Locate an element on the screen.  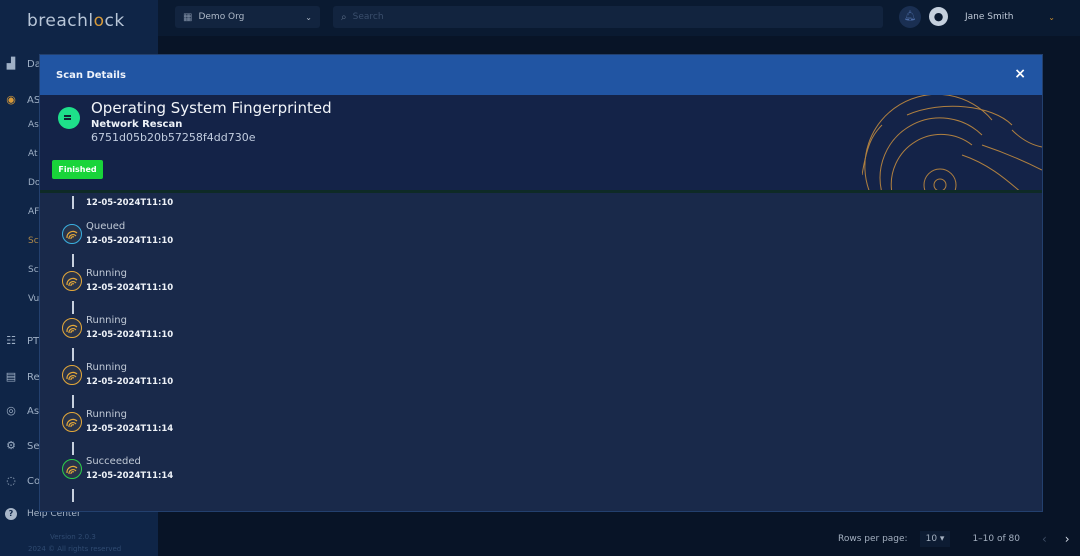
logo: breachlock is located at coordinates (76, 21).